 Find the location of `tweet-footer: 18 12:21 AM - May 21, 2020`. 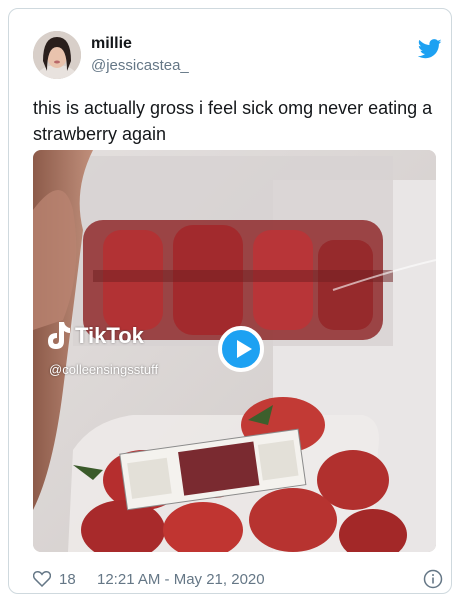

tweet-footer: 18 12:21 AM - May 21, 2020 is located at coordinates (238, 580).